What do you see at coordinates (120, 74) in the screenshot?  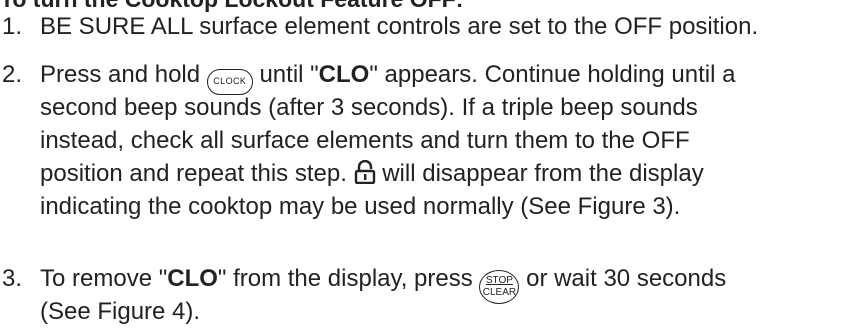 I see `text-segment: Press and hold` at bounding box center [120, 74].